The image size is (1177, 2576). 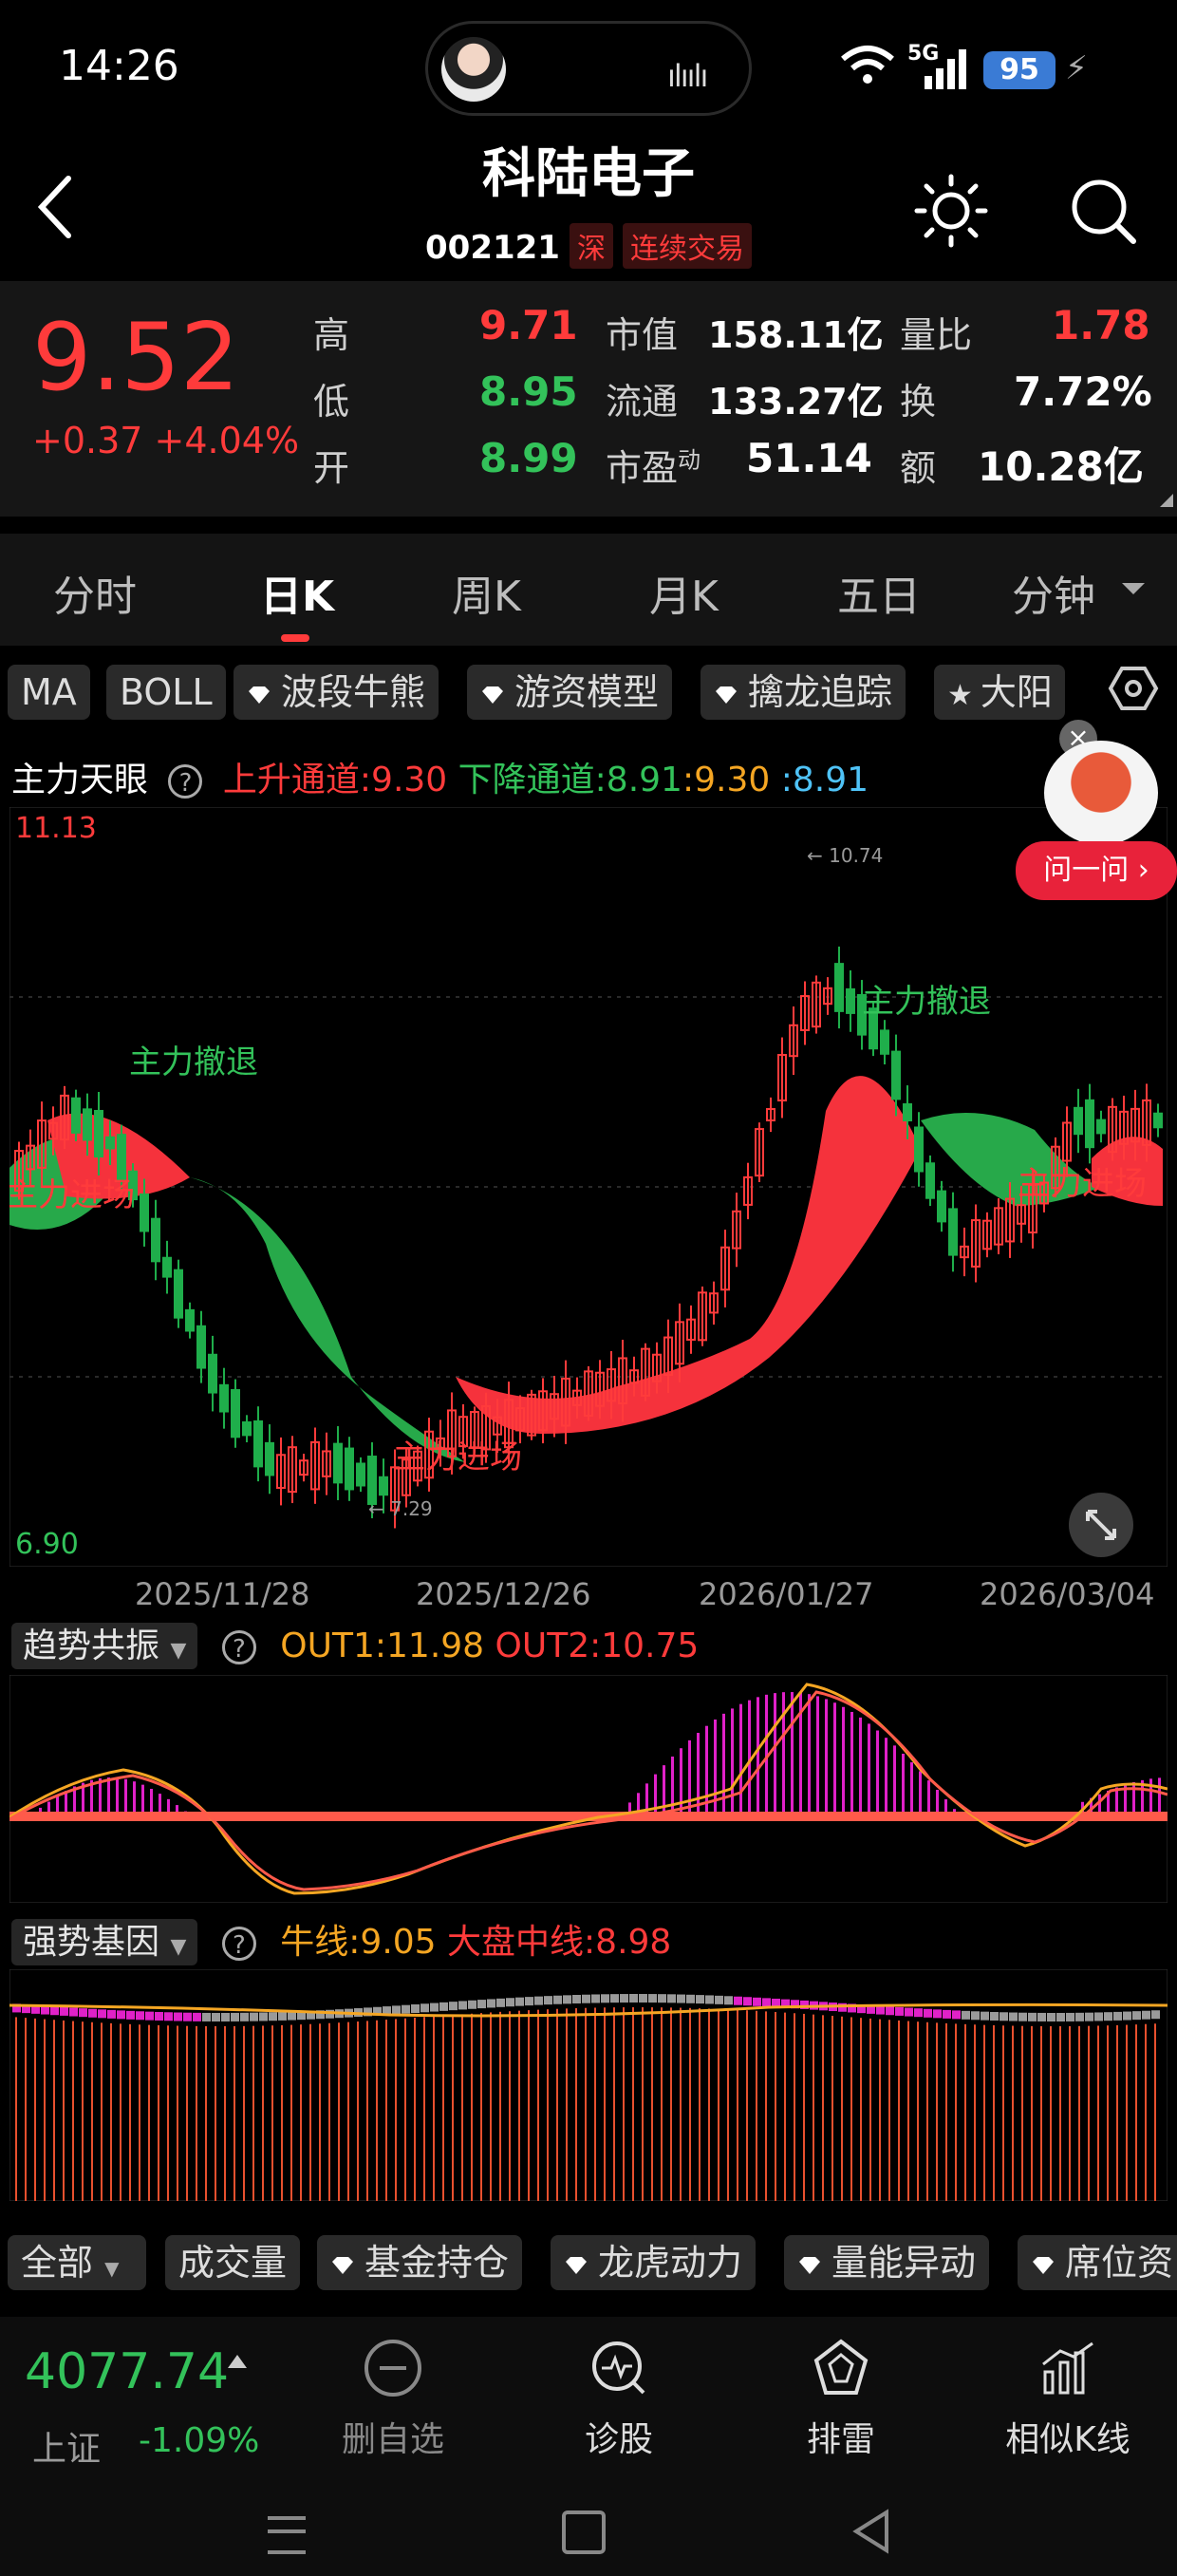 What do you see at coordinates (597, 1645) in the screenshot?
I see `out2-value: OUT2:10.75` at bounding box center [597, 1645].